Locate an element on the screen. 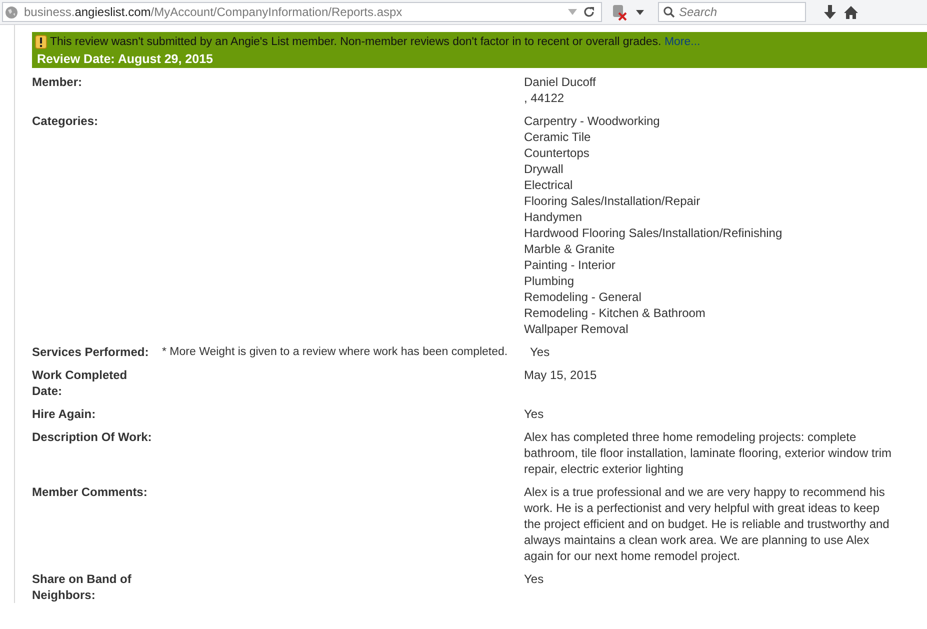 Image resolution: width=927 pixels, height=629 pixels. home-icon is located at coordinates (851, 12).